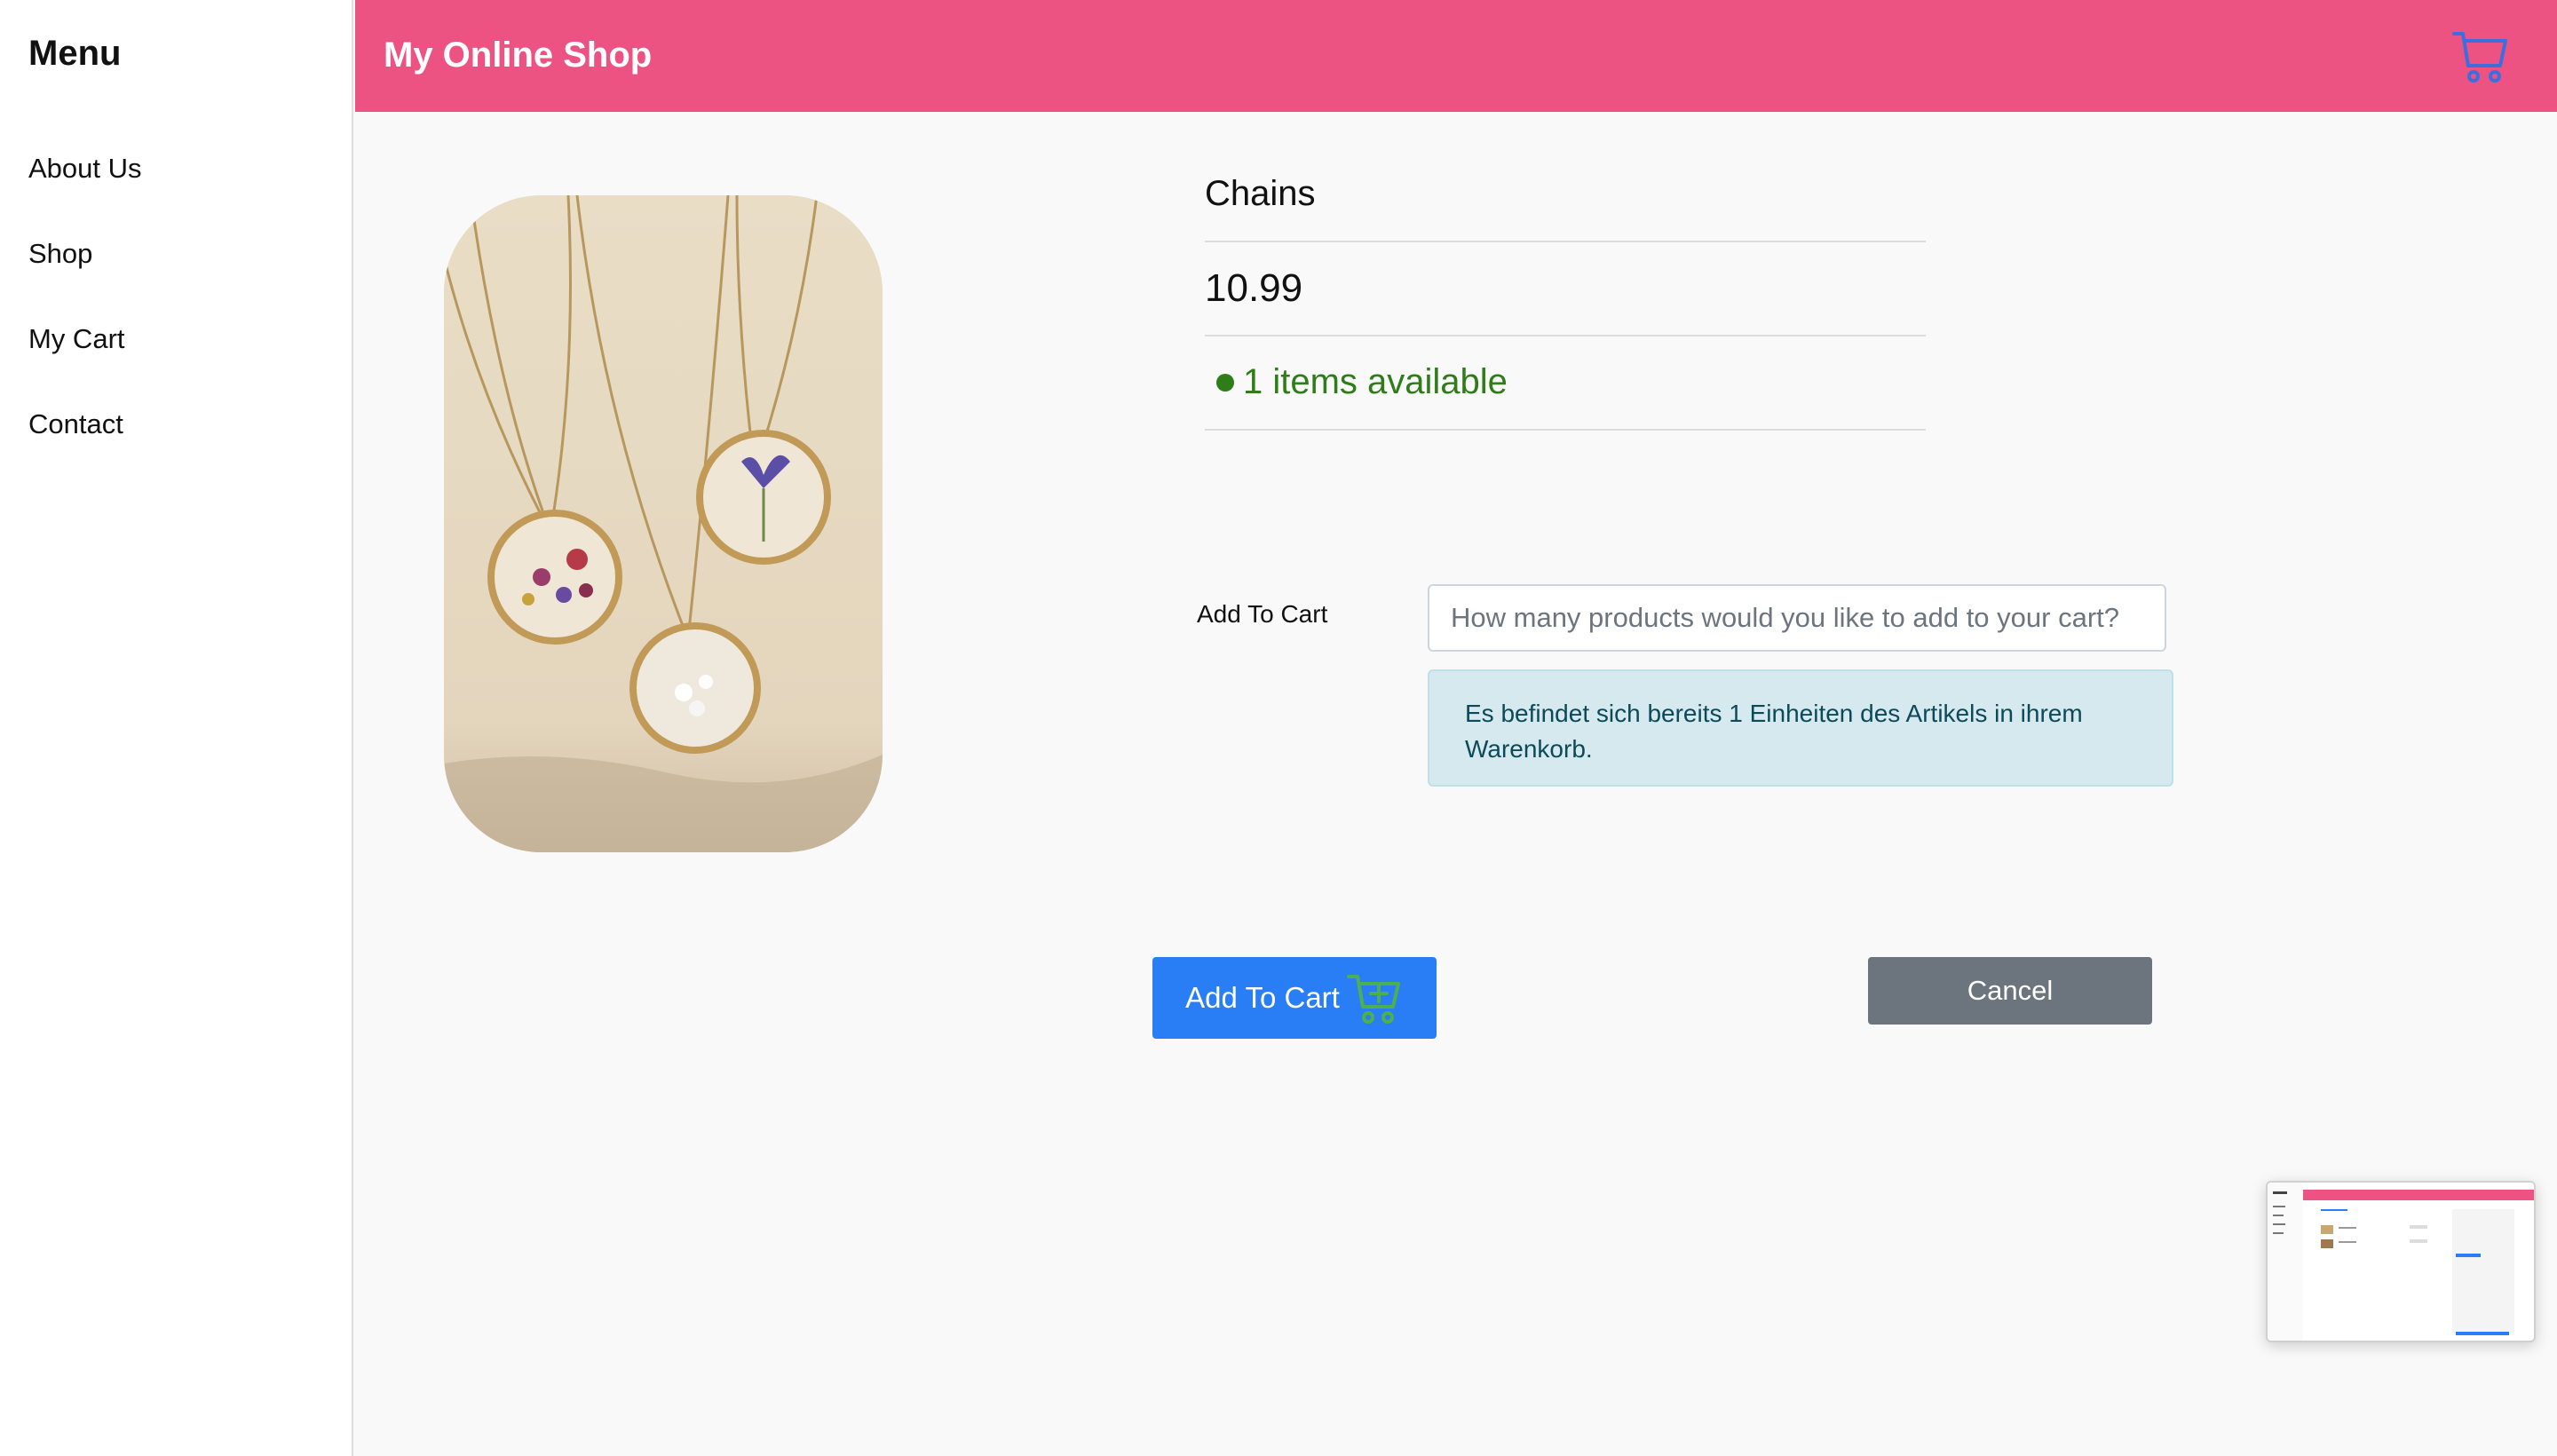 The height and width of the screenshot is (1456, 2557). I want to click on availability-status: 1 items available, so click(1362, 382).